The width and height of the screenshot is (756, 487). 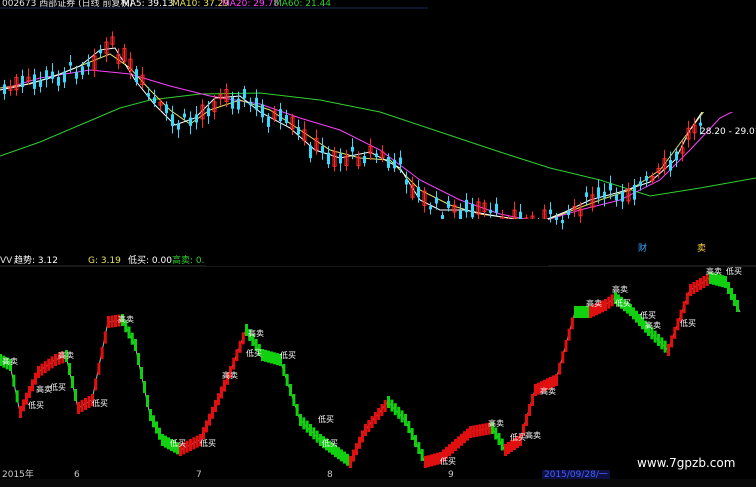 I want to click on bottom-tab-strip, so click(x=378, y=483).